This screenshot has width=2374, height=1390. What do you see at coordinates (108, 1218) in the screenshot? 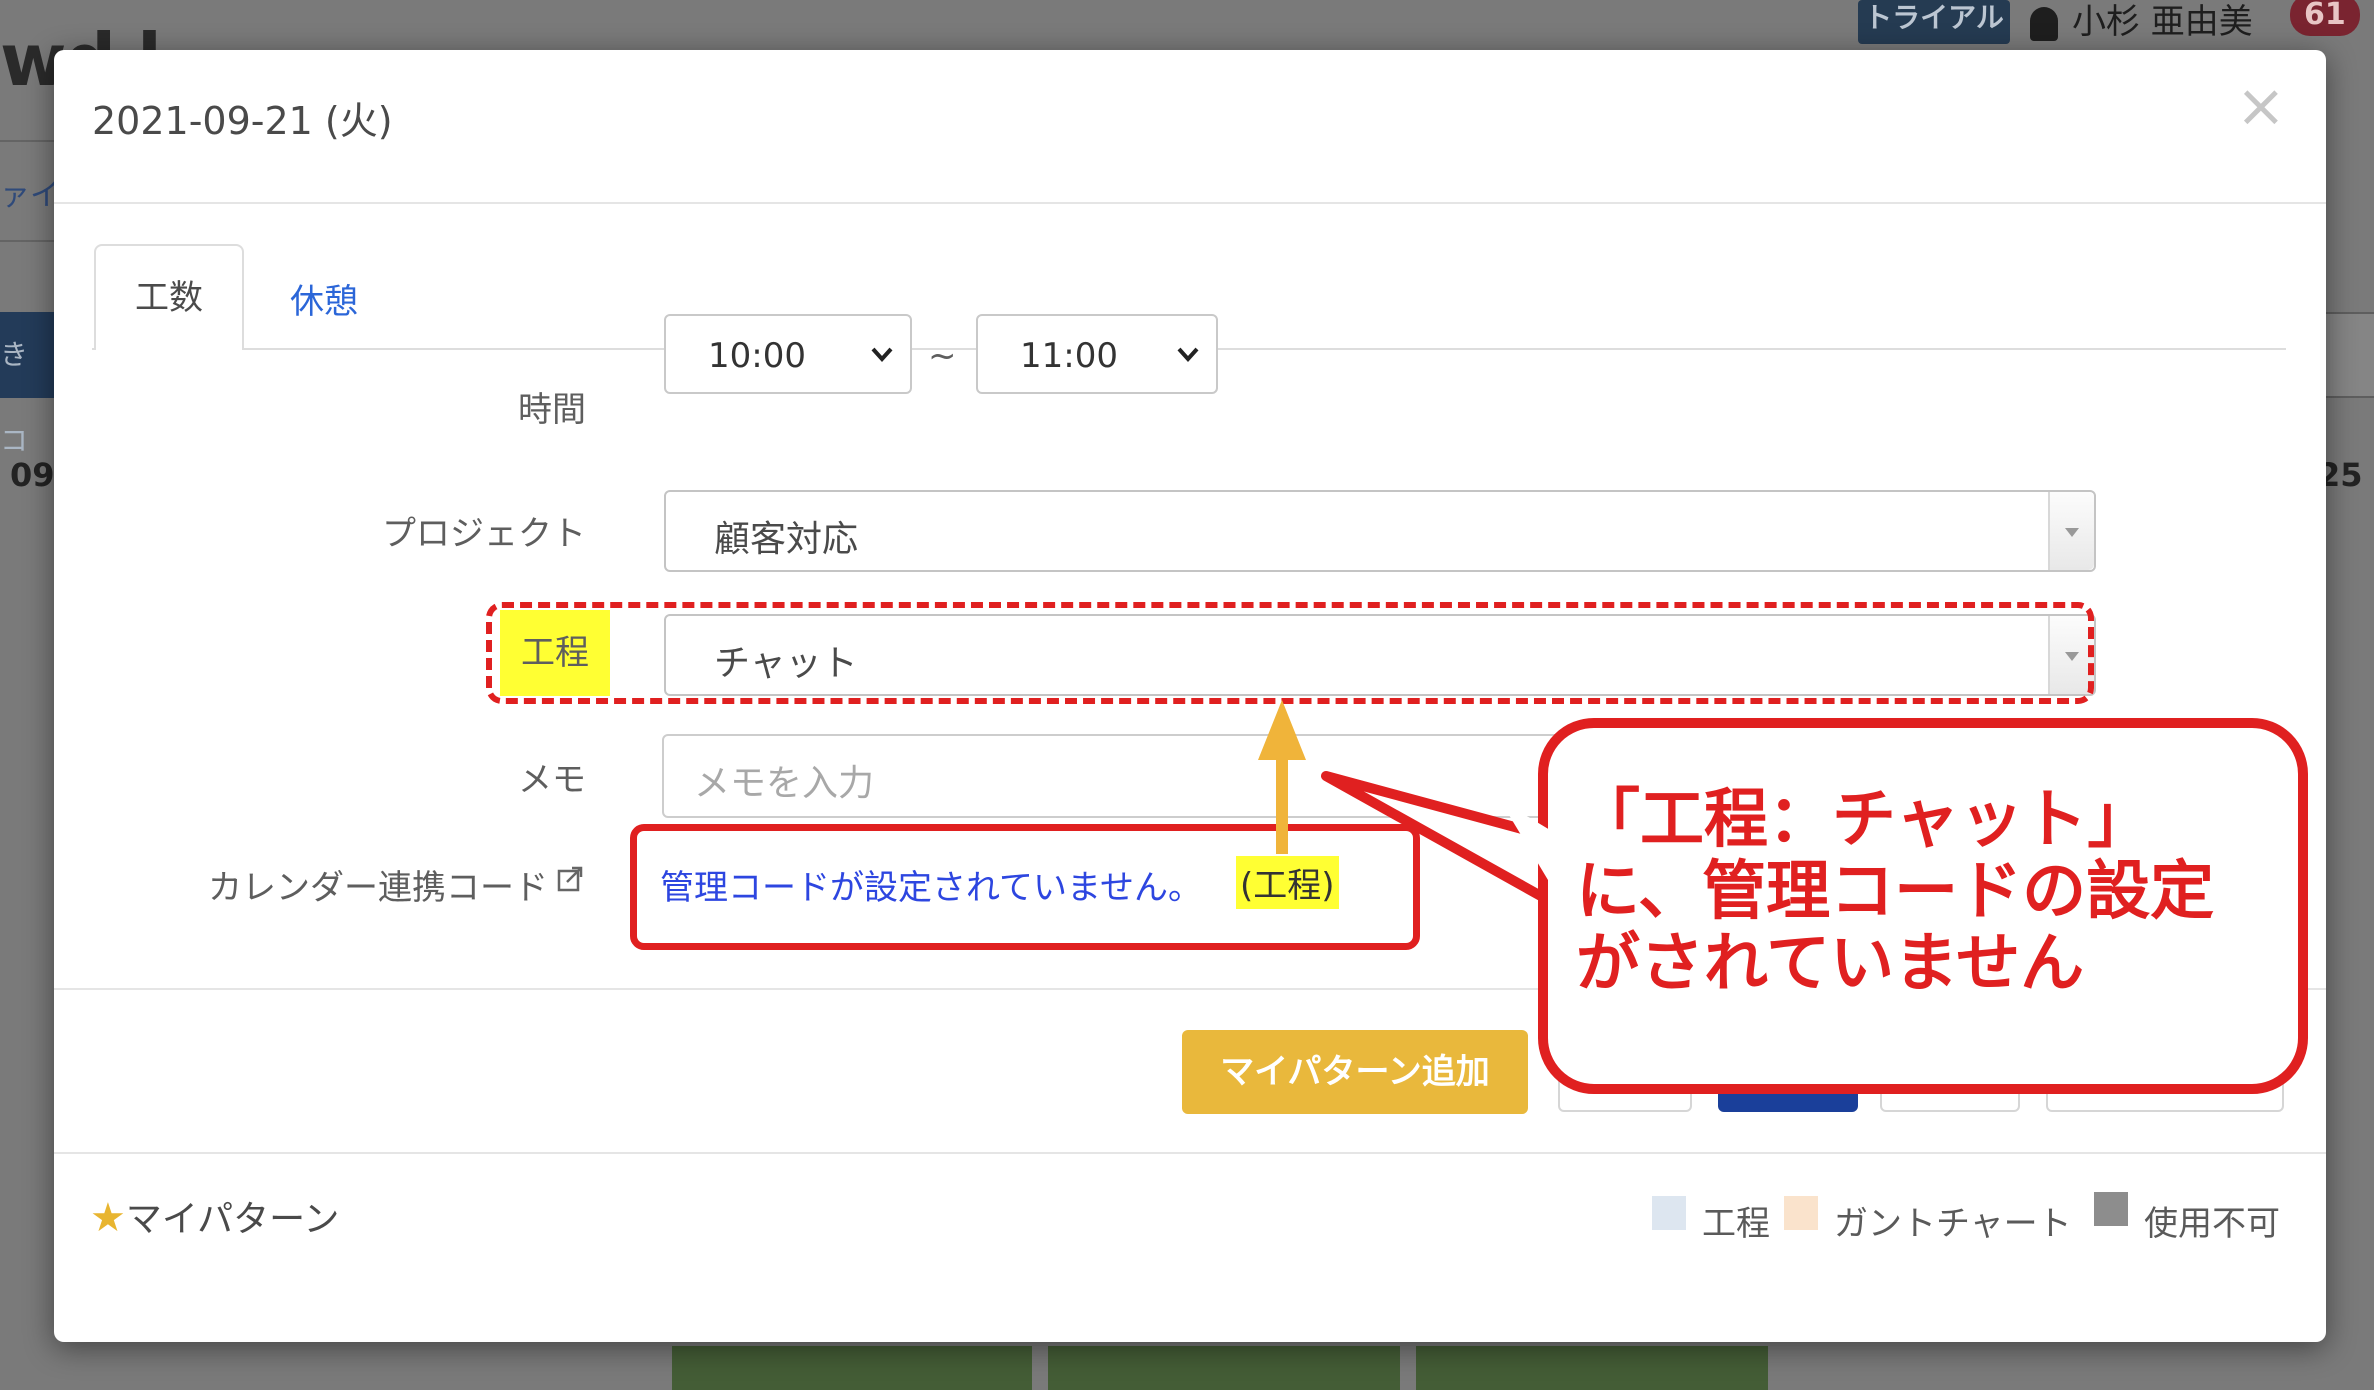
I see `star-icon: ★` at bounding box center [108, 1218].